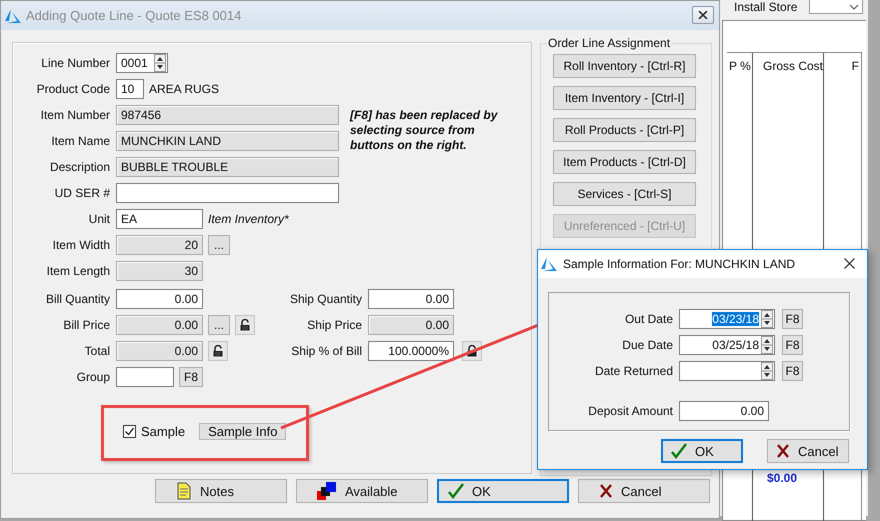 The height and width of the screenshot is (521, 880). I want to click on field-label: Deposit Amount, so click(630, 411).